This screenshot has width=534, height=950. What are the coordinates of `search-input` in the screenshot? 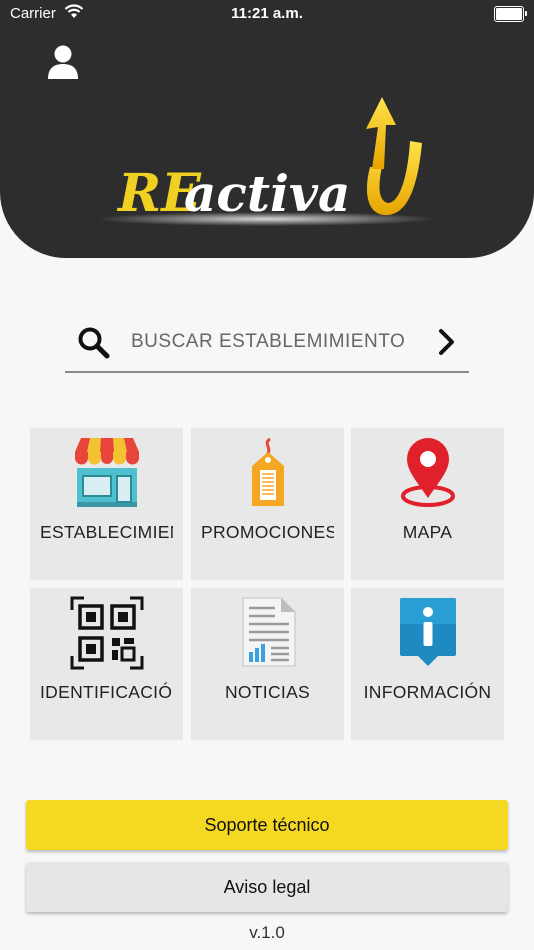 It's located at (276, 342).